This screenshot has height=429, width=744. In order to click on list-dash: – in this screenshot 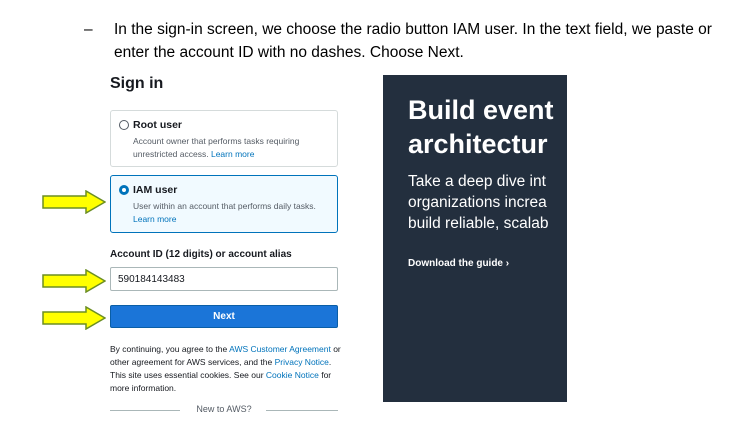, I will do `click(88, 29)`.